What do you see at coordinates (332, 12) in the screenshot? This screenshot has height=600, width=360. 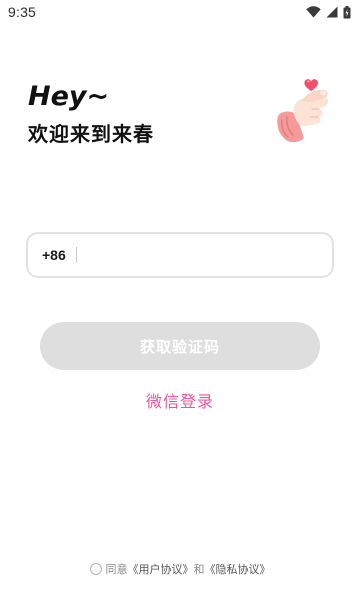 I see `signal-icon` at bounding box center [332, 12].